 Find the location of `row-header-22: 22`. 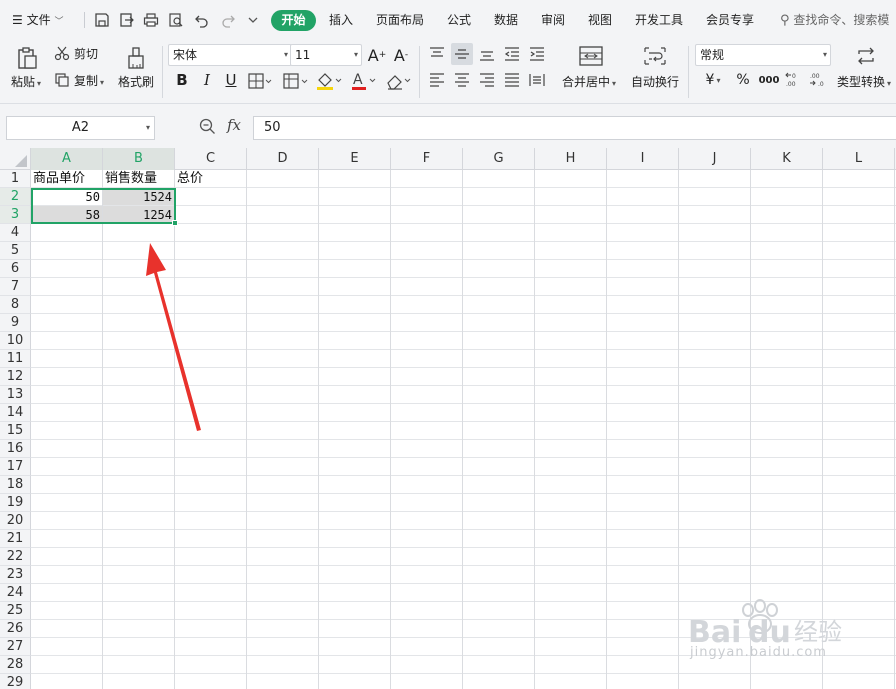

row-header-22: 22 is located at coordinates (15, 557).